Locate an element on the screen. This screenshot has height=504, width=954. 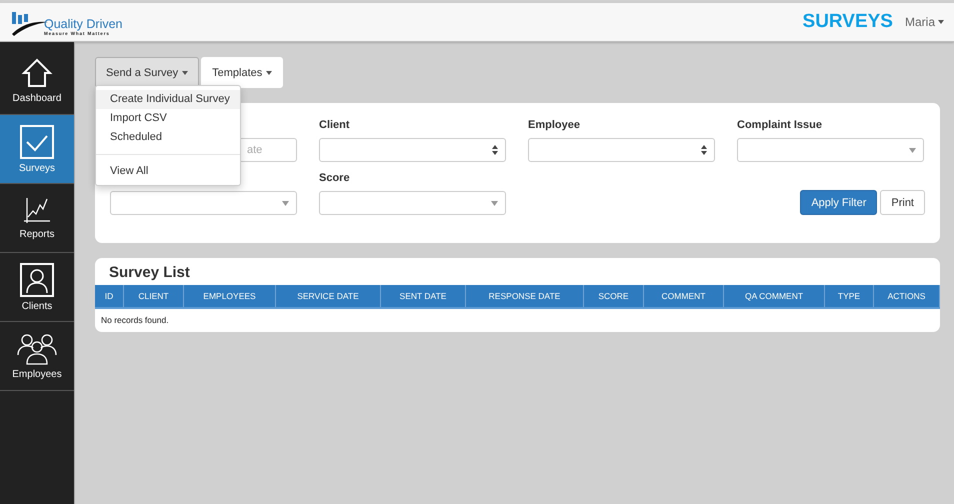
page-title: SURVEYS is located at coordinates (847, 22).